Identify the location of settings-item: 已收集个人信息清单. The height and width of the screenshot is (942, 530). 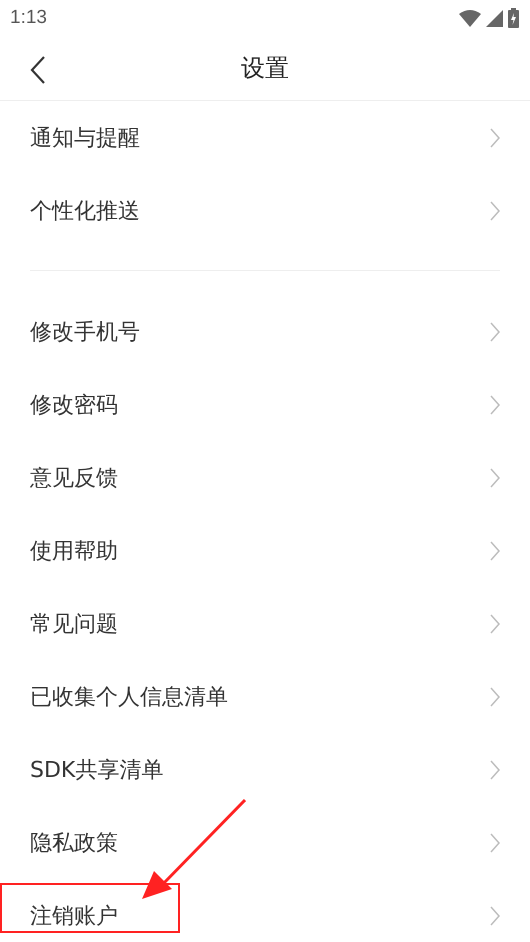
(129, 697).